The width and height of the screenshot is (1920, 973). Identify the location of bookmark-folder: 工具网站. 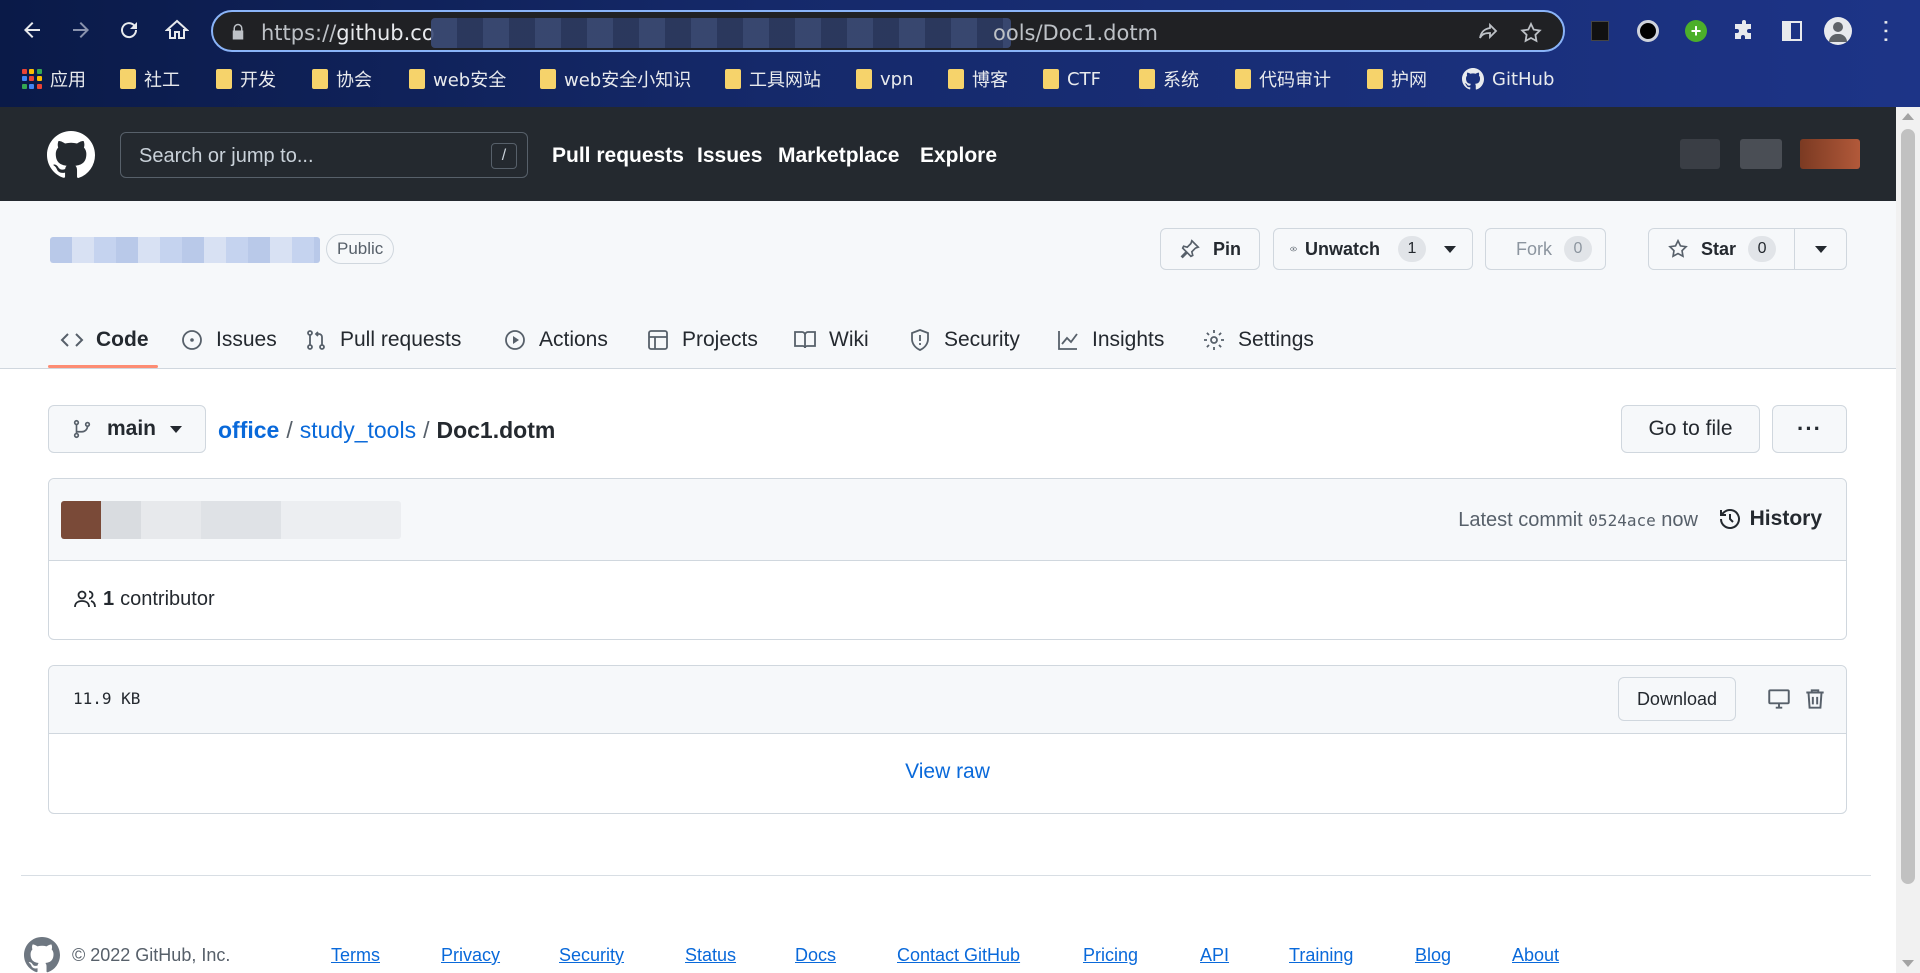
(773, 79).